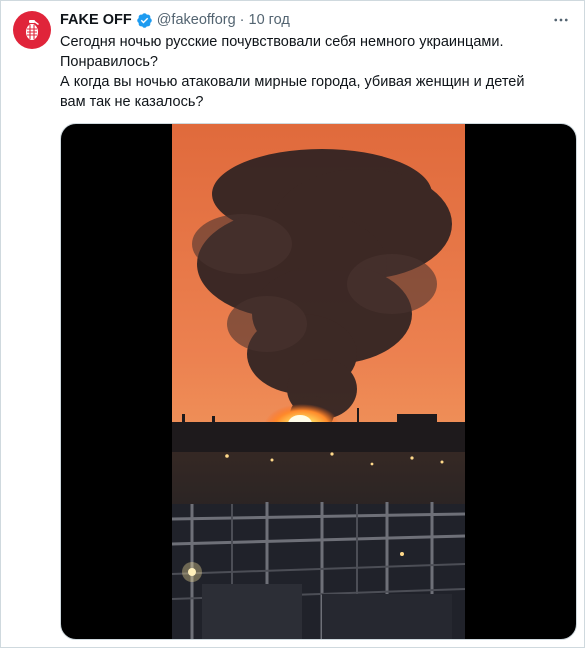 The height and width of the screenshot is (648, 585). I want to click on more-options-button, so click(561, 20).